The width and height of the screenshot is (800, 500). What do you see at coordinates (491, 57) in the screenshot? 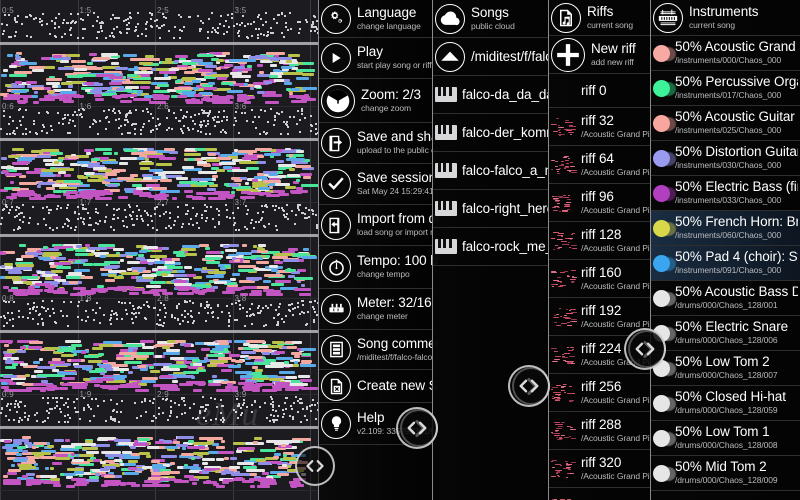
I see `songs-path-row: /miditest/f/falco` at bounding box center [491, 57].